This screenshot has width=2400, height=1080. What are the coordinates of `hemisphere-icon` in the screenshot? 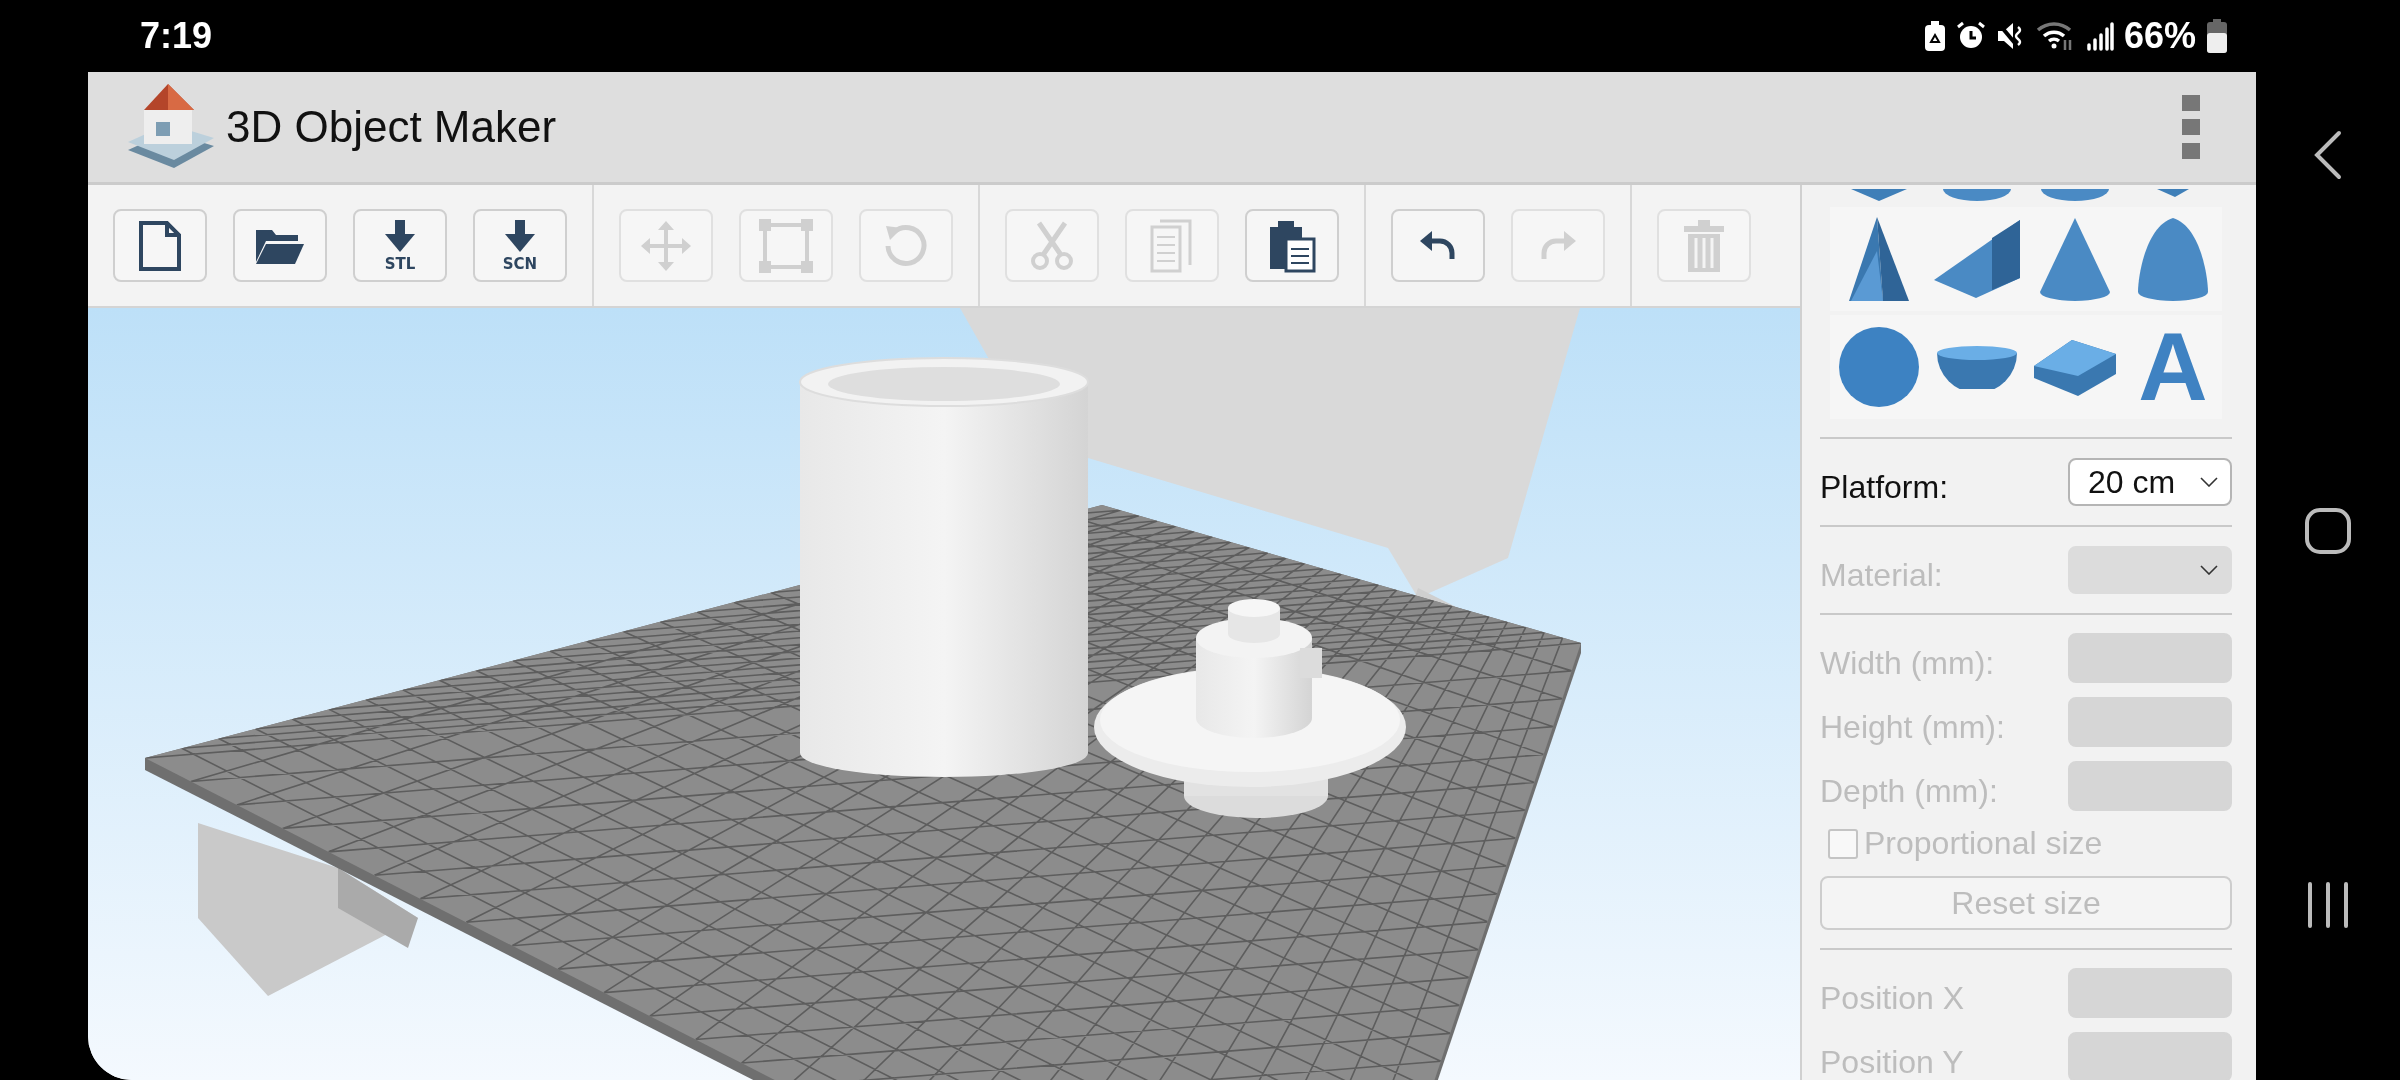 It's located at (1977, 367).